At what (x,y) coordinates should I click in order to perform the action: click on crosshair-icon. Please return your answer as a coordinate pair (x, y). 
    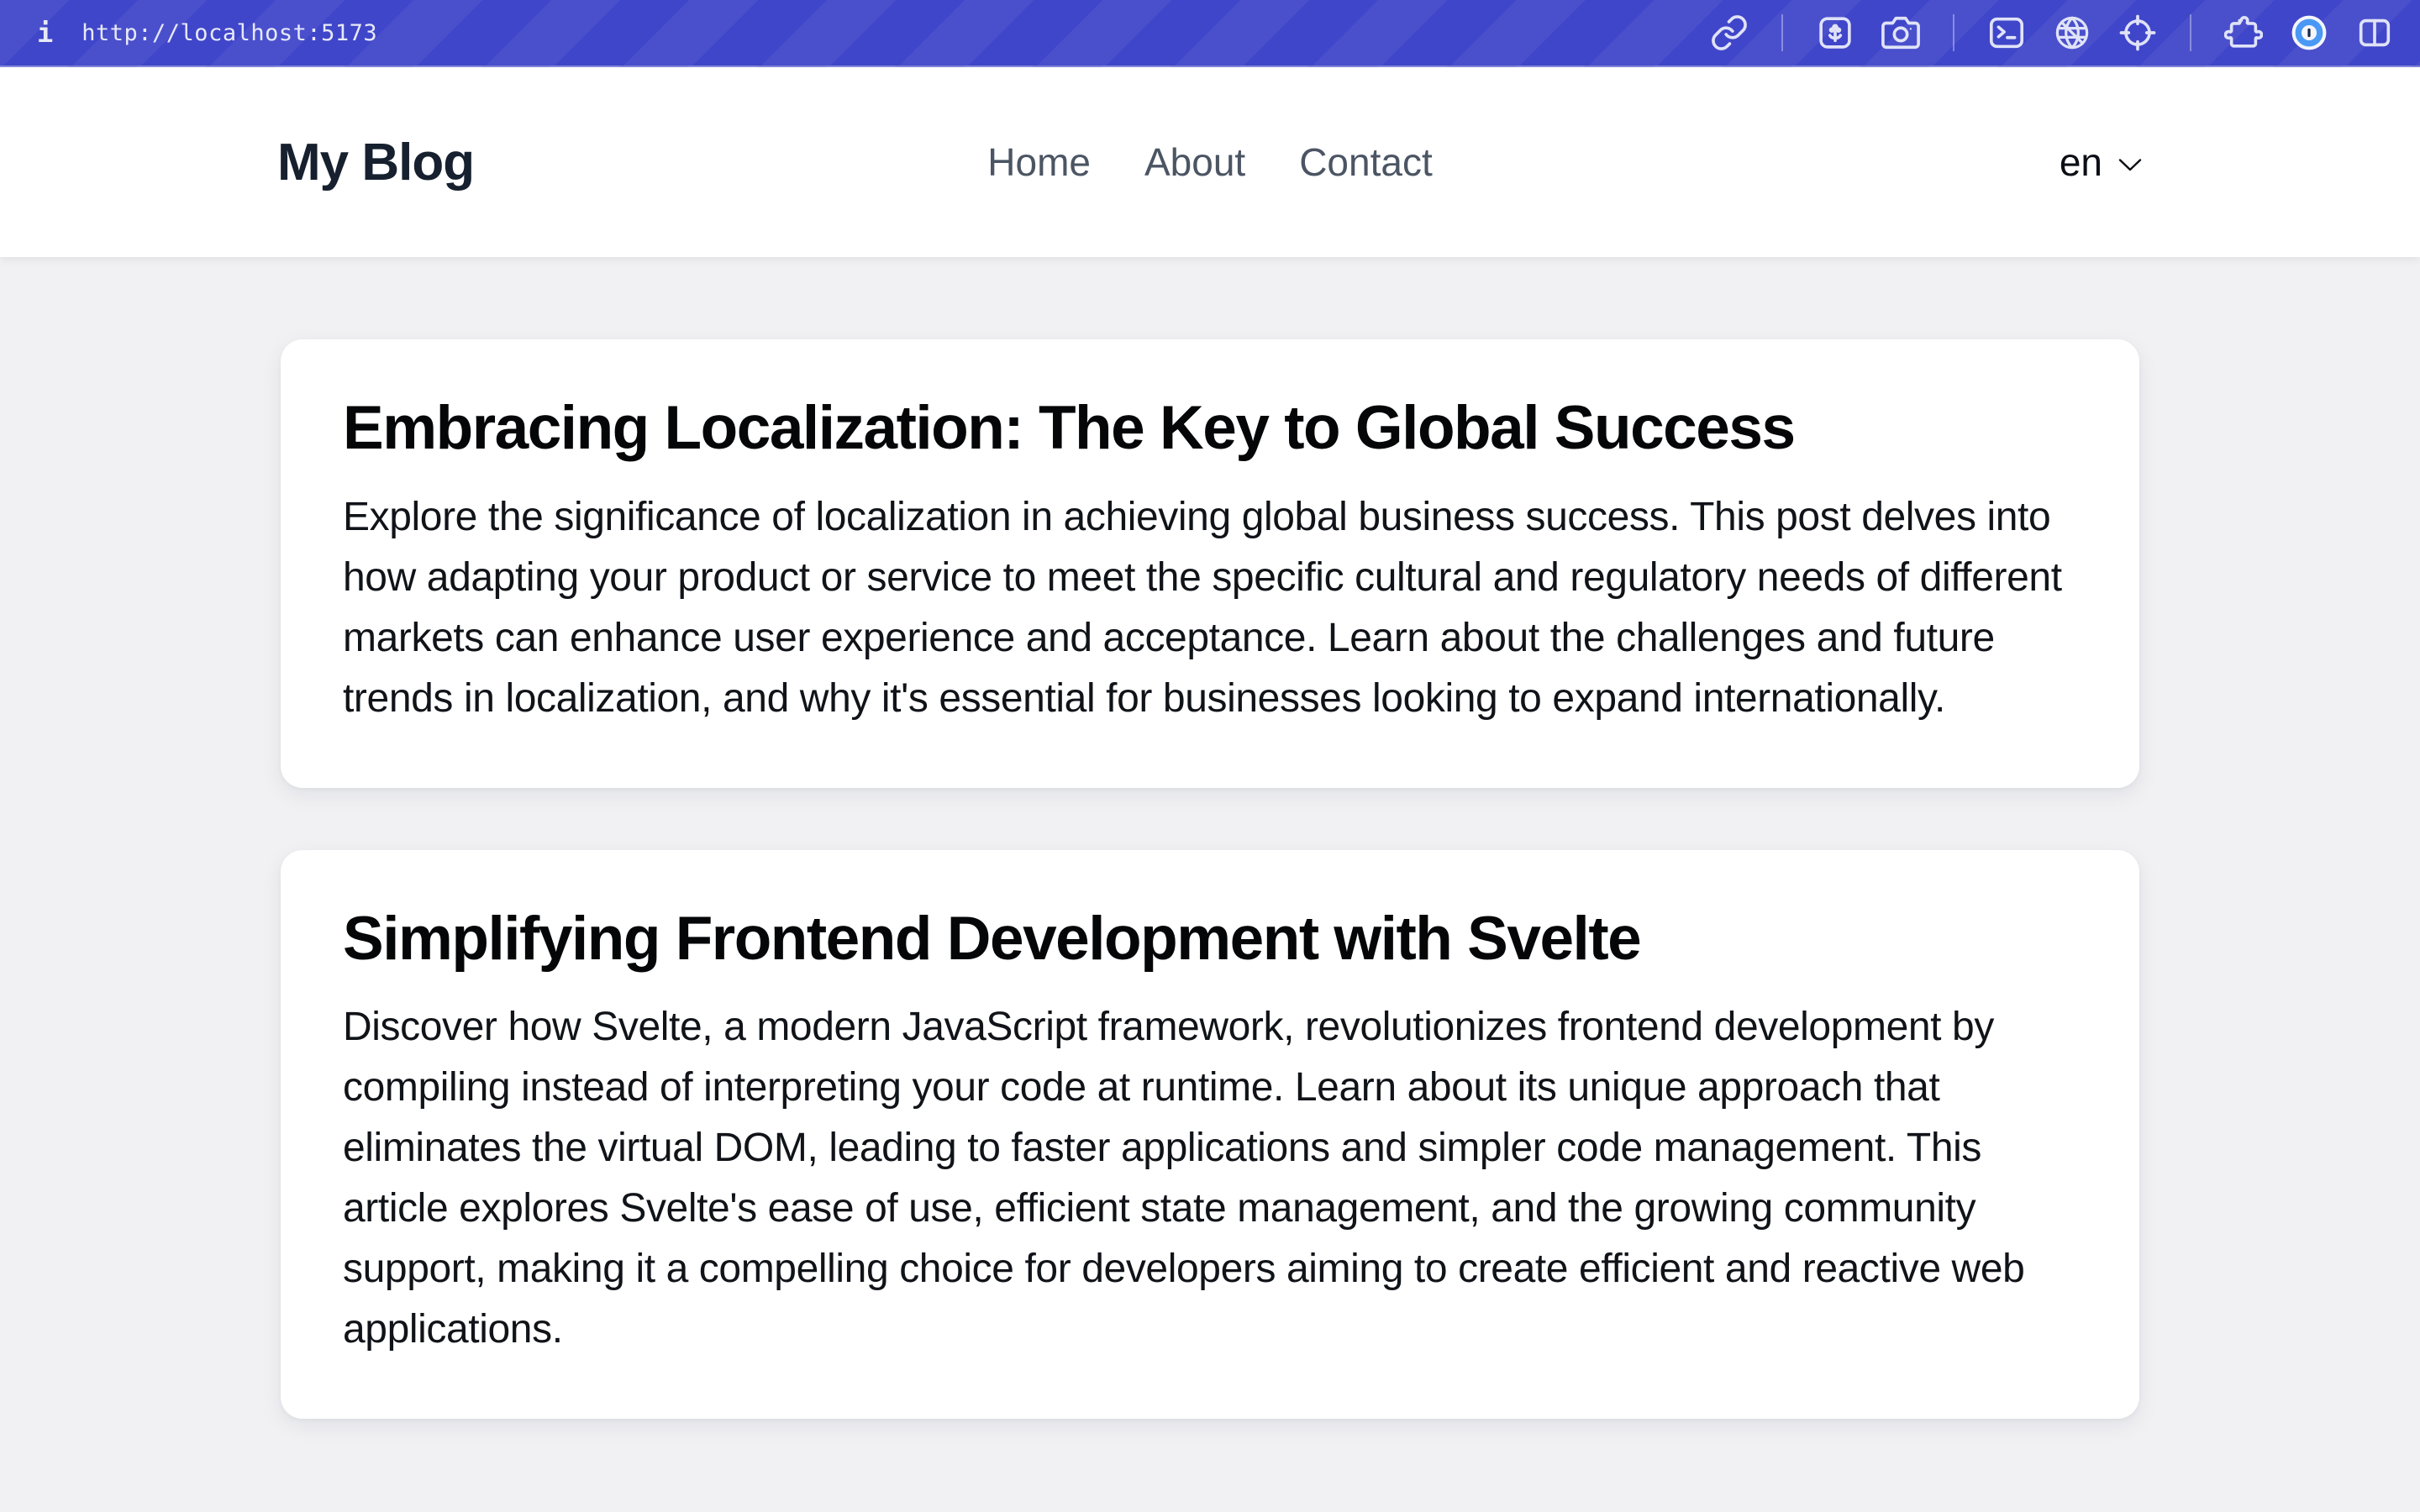
    Looking at the image, I should click on (2138, 33).